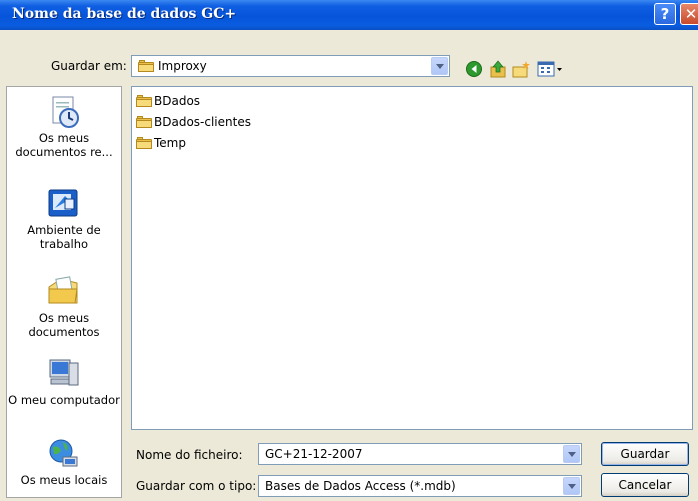 The width and height of the screenshot is (698, 501). What do you see at coordinates (420, 454) in the screenshot?
I see `filename-input: GC+21-12-2007` at bounding box center [420, 454].